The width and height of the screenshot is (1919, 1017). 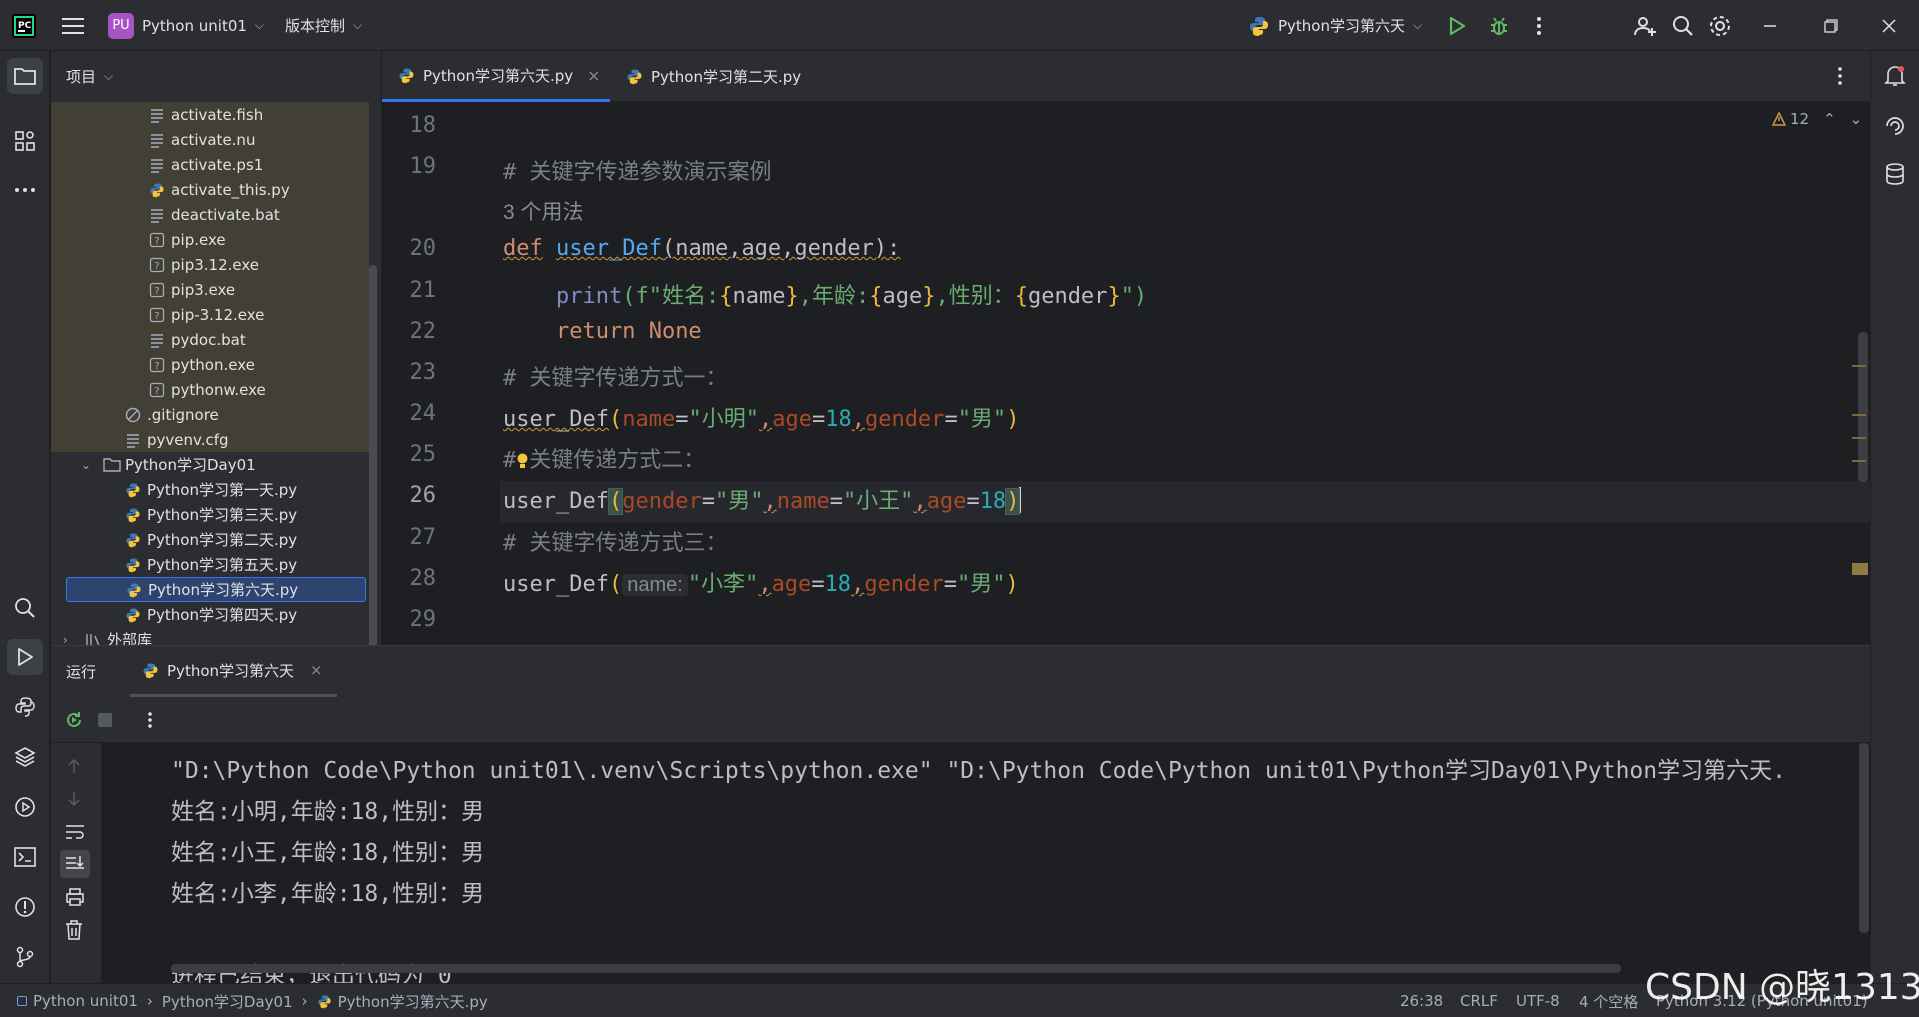 What do you see at coordinates (24, 25) in the screenshot?
I see `pycharm-logo-icon: PC` at bounding box center [24, 25].